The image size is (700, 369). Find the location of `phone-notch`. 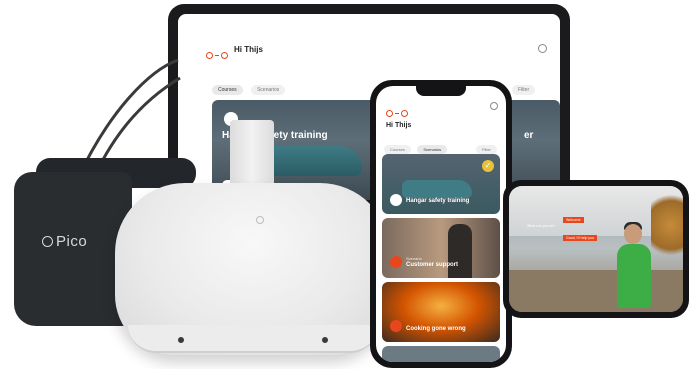

phone-notch is located at coordinates (441, 91).